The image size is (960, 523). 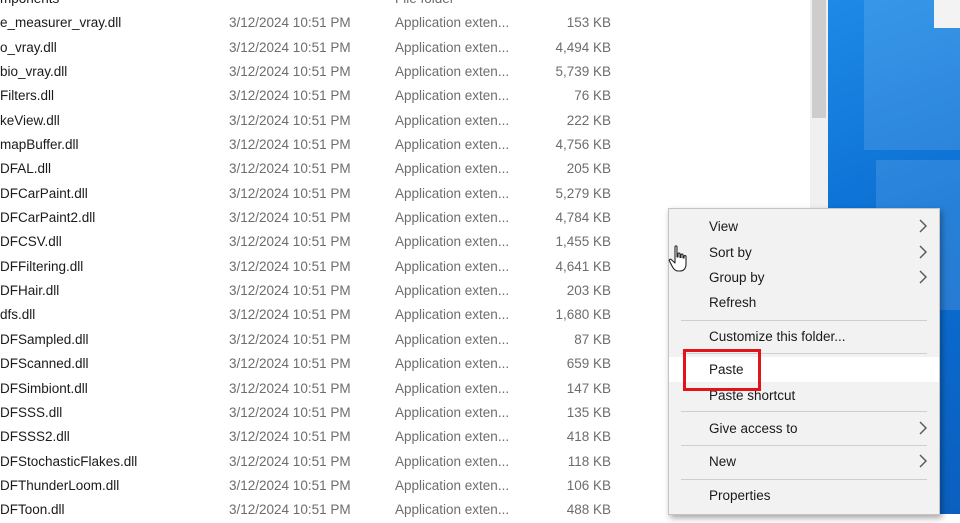 I want to click on menu-item-label: Refresh, so click(x=733, y=302).